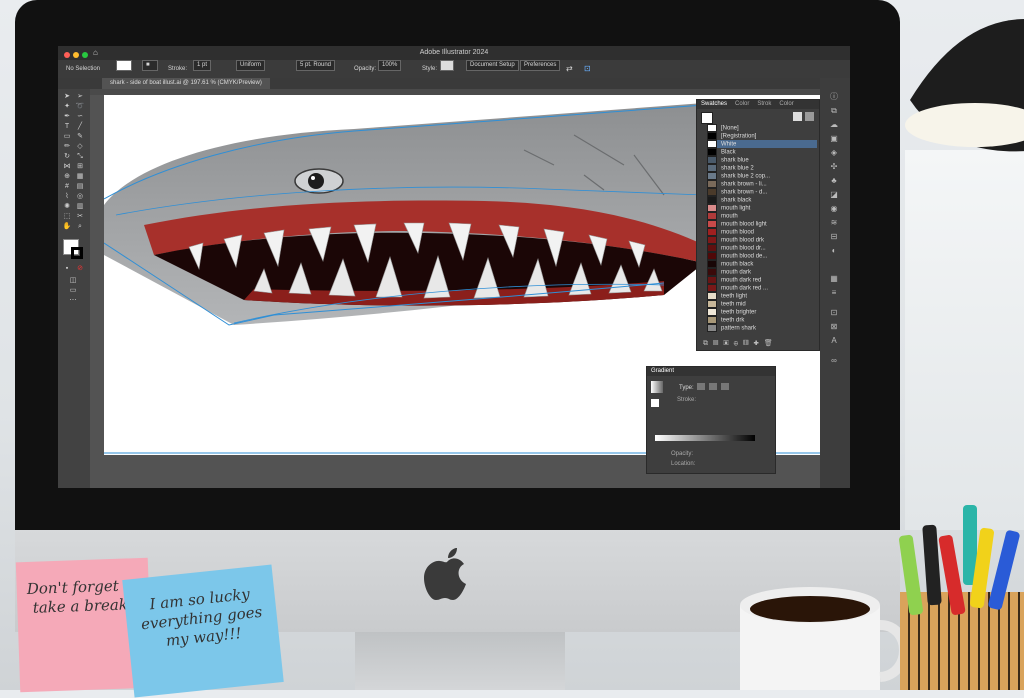 Image resolution: width=1024 pixels, height=698 pixels. Describe the element at coordinates (67, 177) in the screenshot. I see `shape-builder-icon: ⊕` at that location.